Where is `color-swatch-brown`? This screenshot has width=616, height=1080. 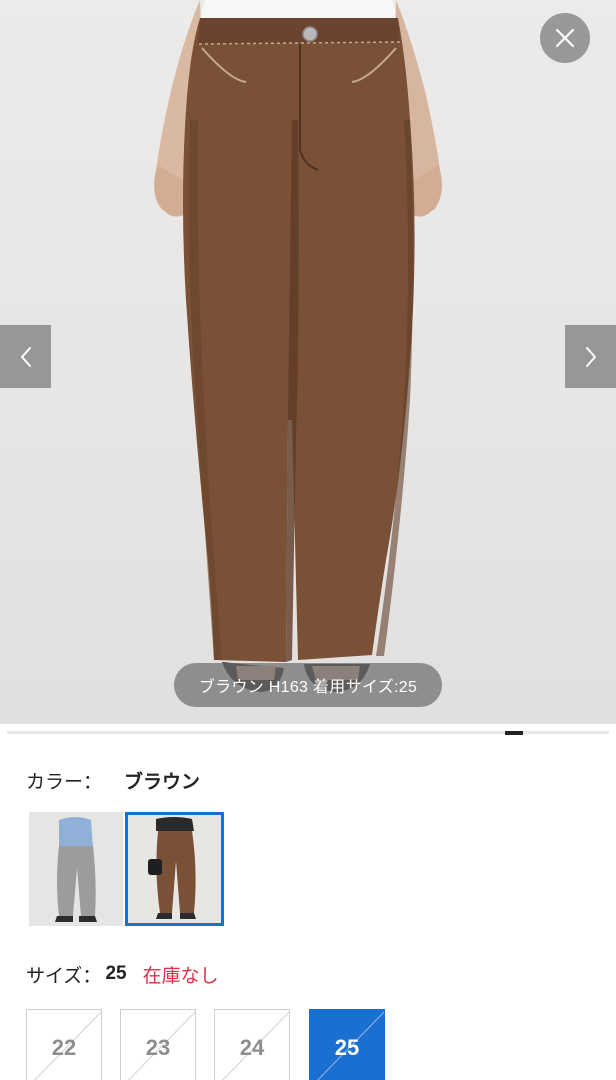 color-swatch-brown is located at coordinates (174, 869).